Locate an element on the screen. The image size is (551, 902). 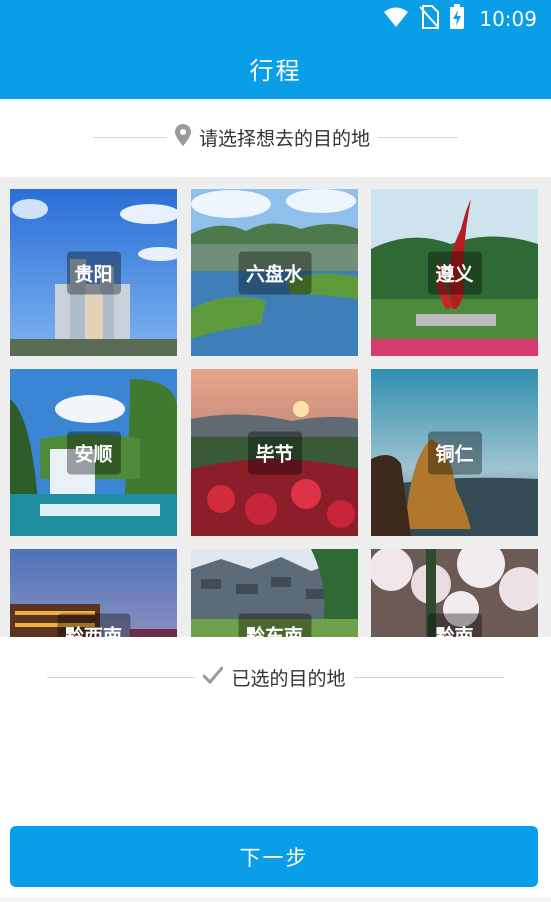
app-bar: 行程 is located at coordinates (275, 68).